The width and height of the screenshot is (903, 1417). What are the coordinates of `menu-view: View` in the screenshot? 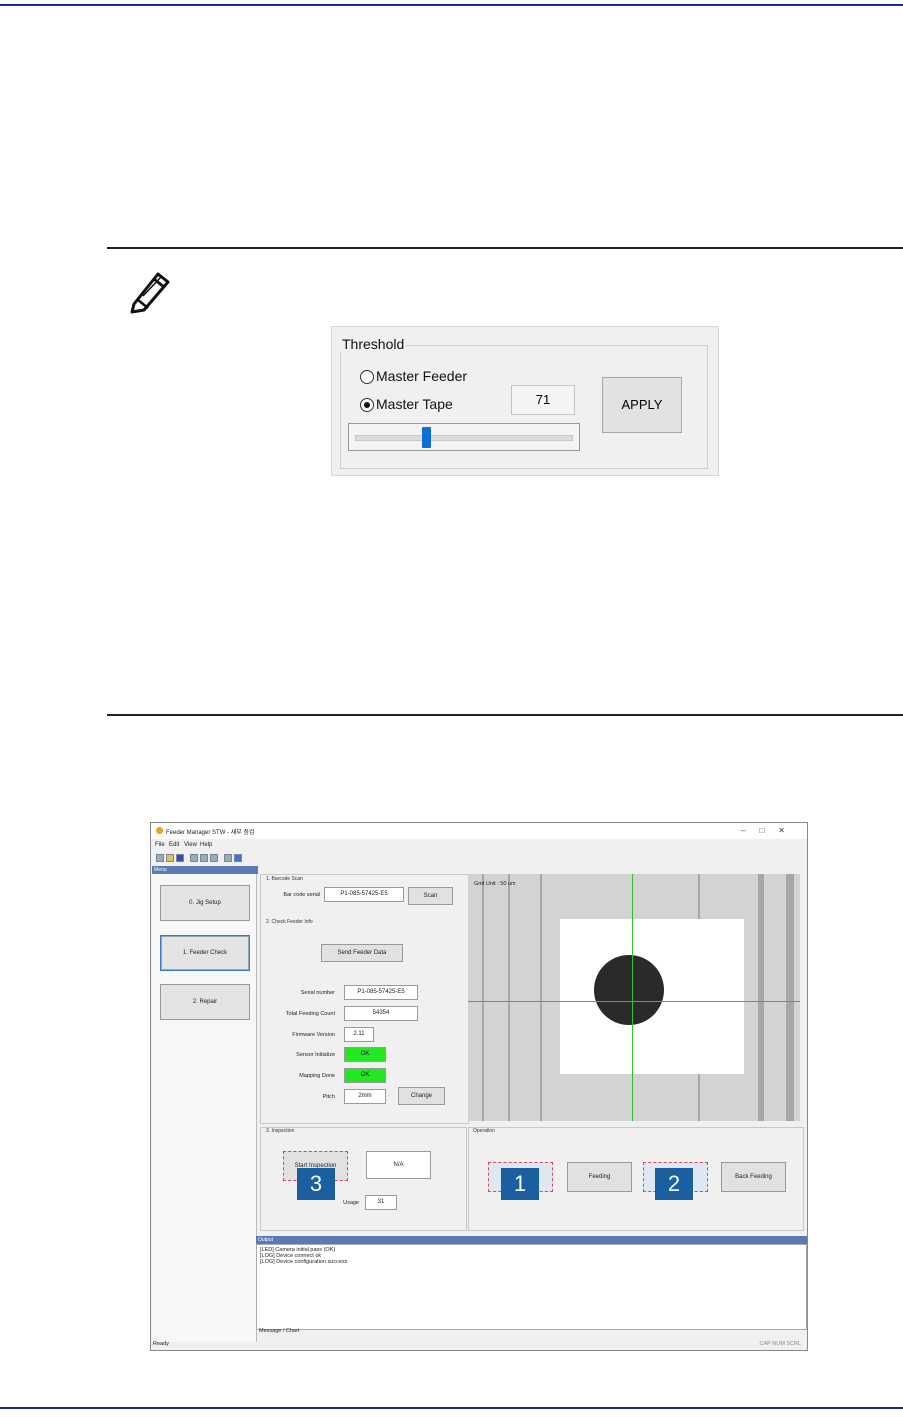 It's located at (190, 845).